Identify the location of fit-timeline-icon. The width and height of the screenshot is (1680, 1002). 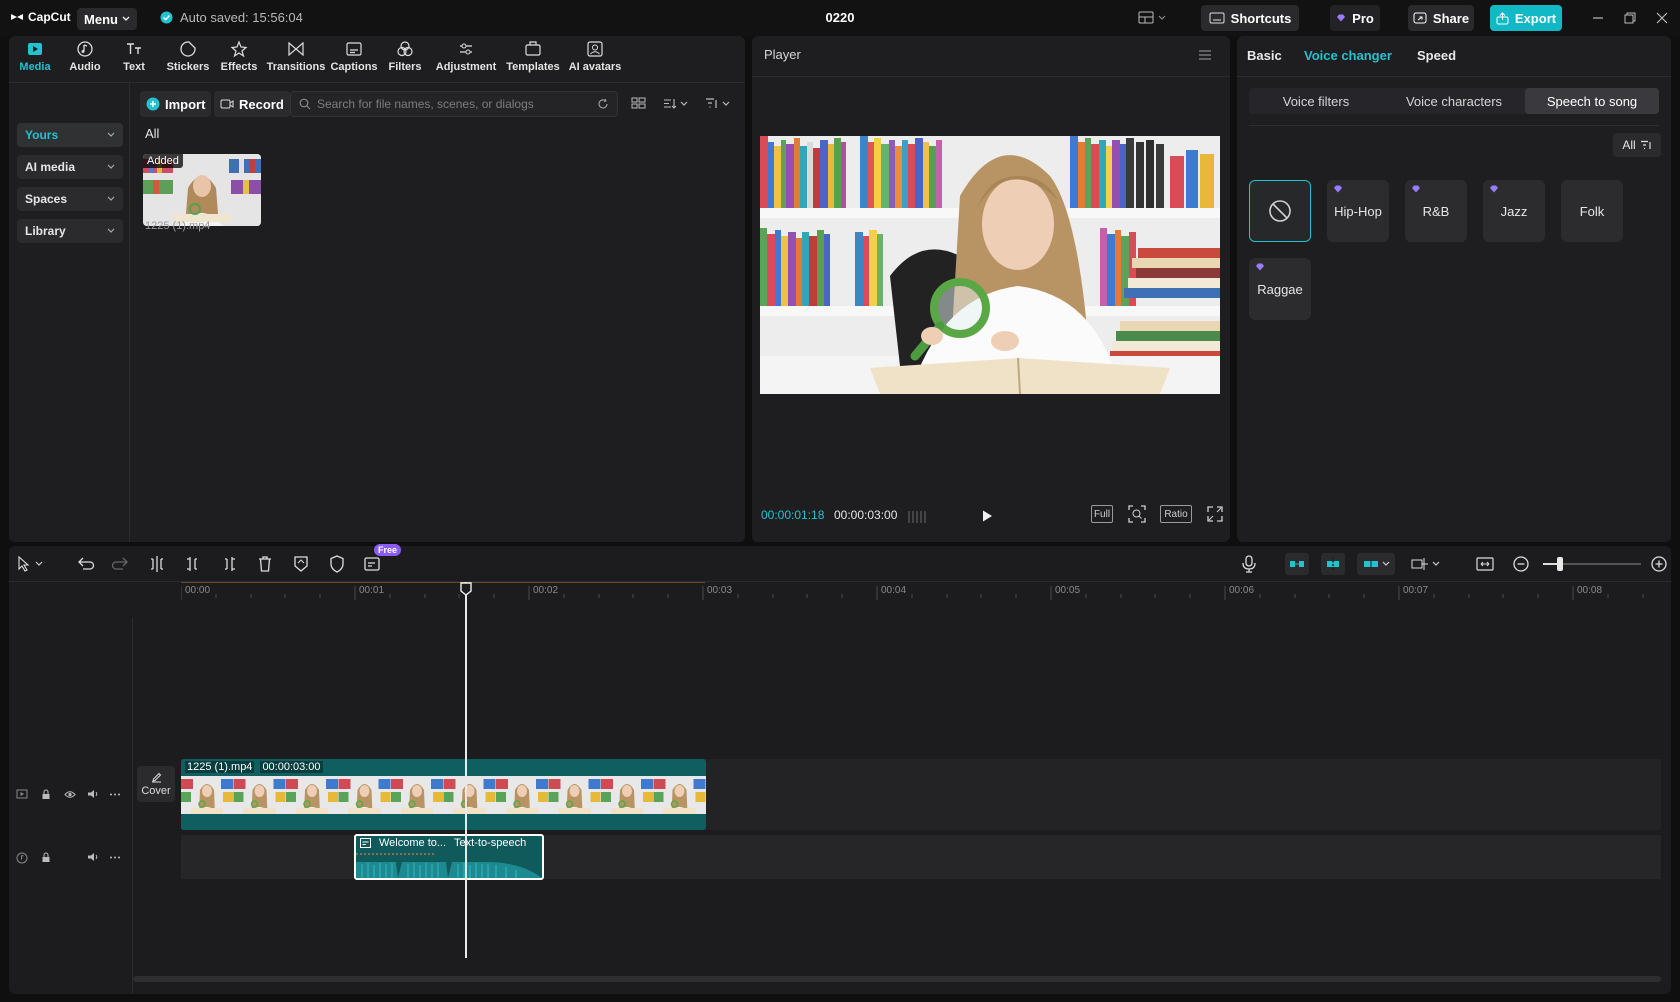
(1485, 564).